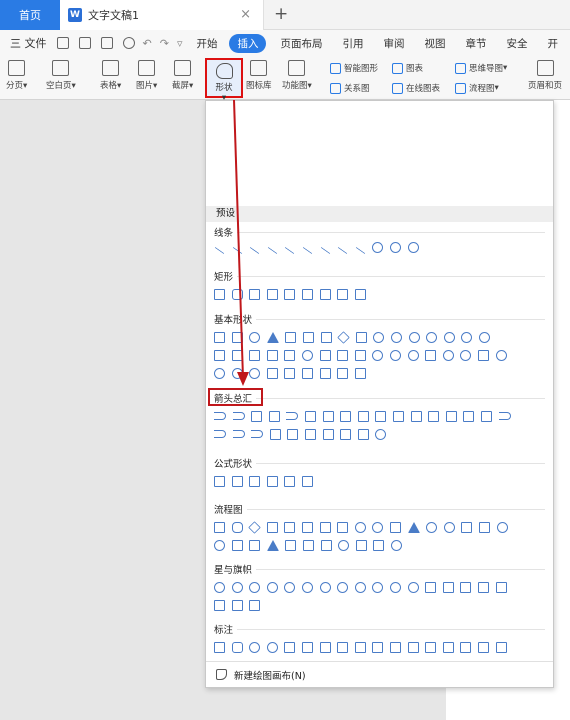 The image size is (570, 720). Describe the element at coordinates (255, 337) in the screenshot. I see `ellipse-shape` at that location.